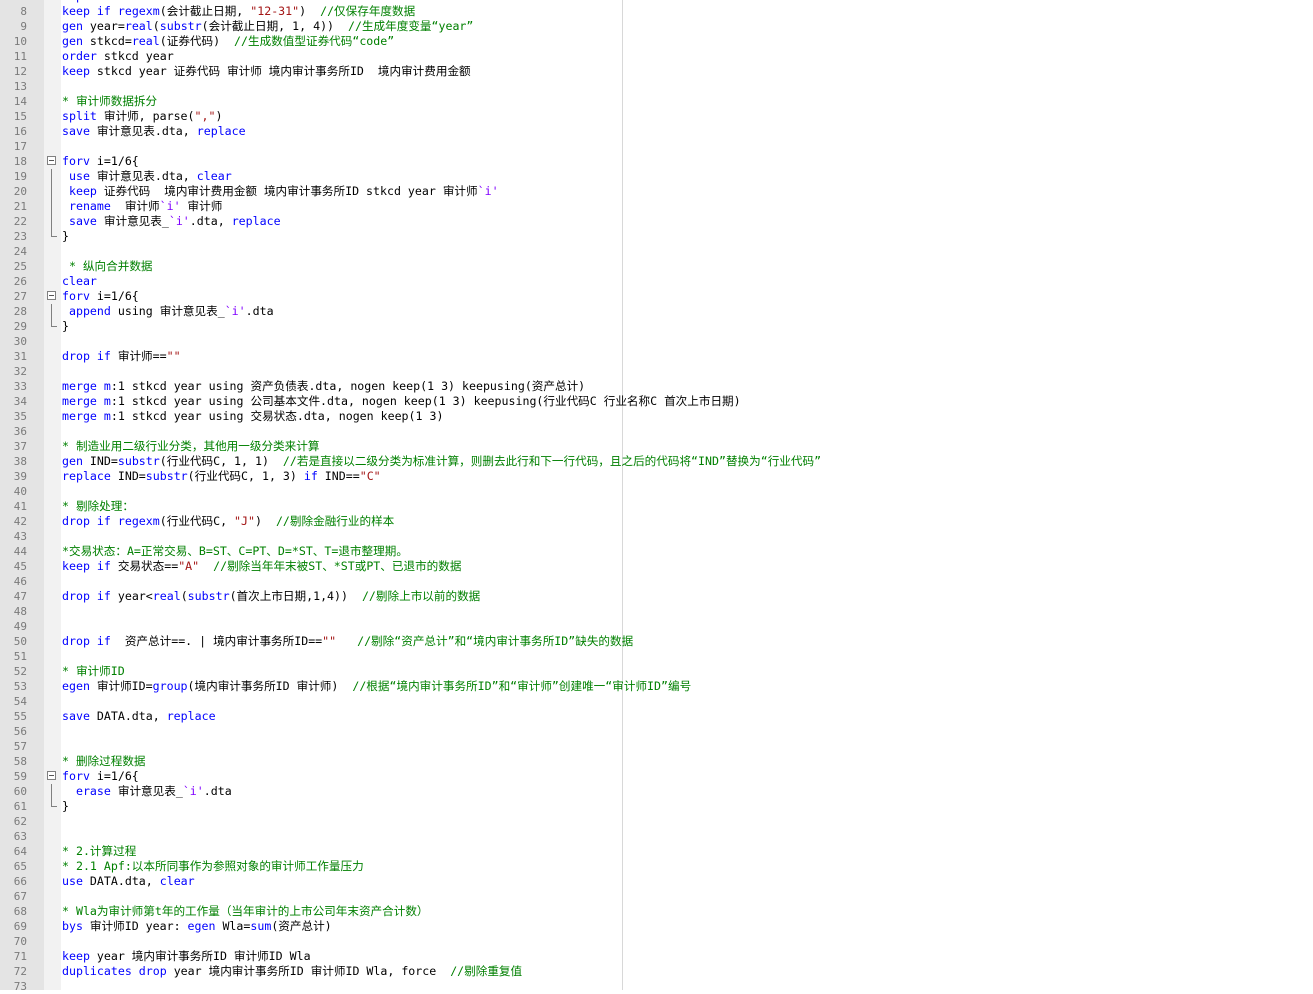  I want to click on code-line: 29}, so click(656, 326).